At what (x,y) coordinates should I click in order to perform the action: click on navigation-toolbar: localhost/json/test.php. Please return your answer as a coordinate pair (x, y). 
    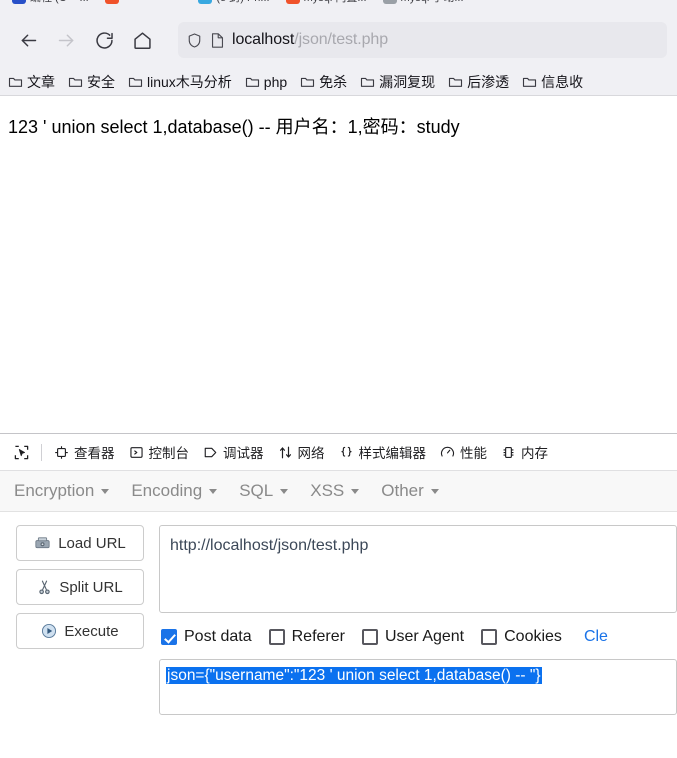
    Looking at the image, I should click on (338, 40).